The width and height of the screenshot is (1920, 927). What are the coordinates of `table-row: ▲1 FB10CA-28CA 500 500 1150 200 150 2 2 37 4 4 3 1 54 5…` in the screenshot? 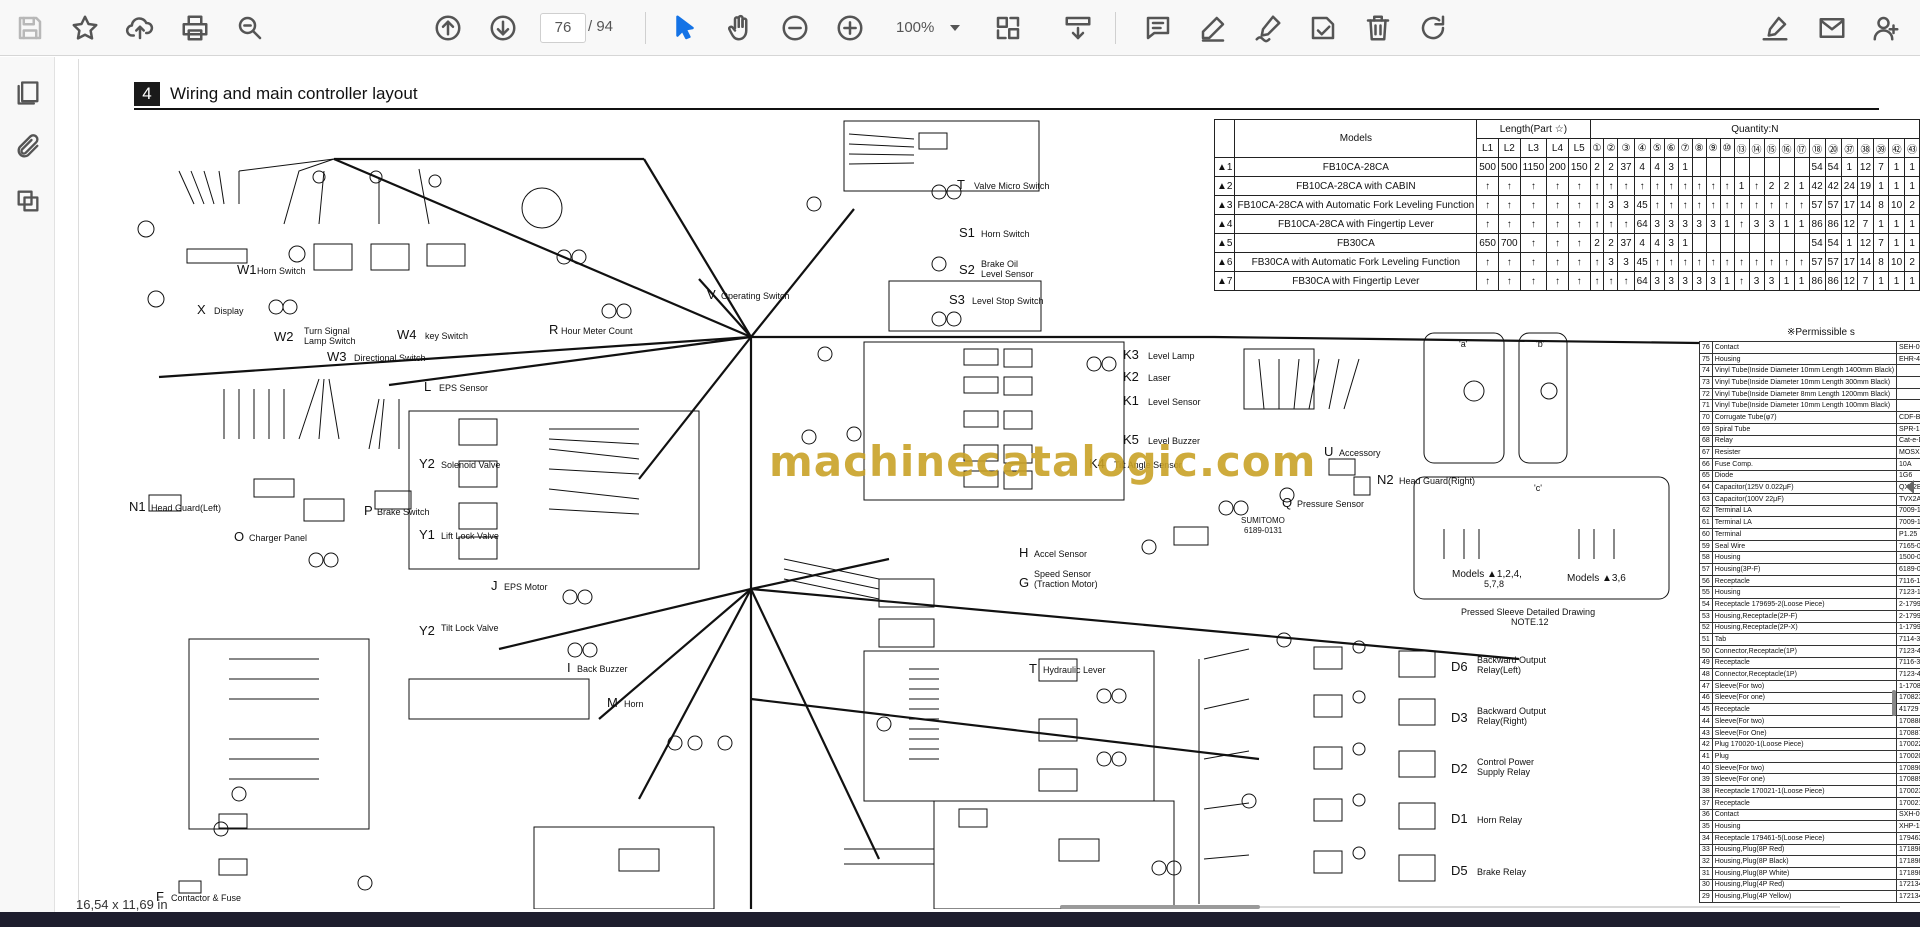 It's located at (1566, 167).